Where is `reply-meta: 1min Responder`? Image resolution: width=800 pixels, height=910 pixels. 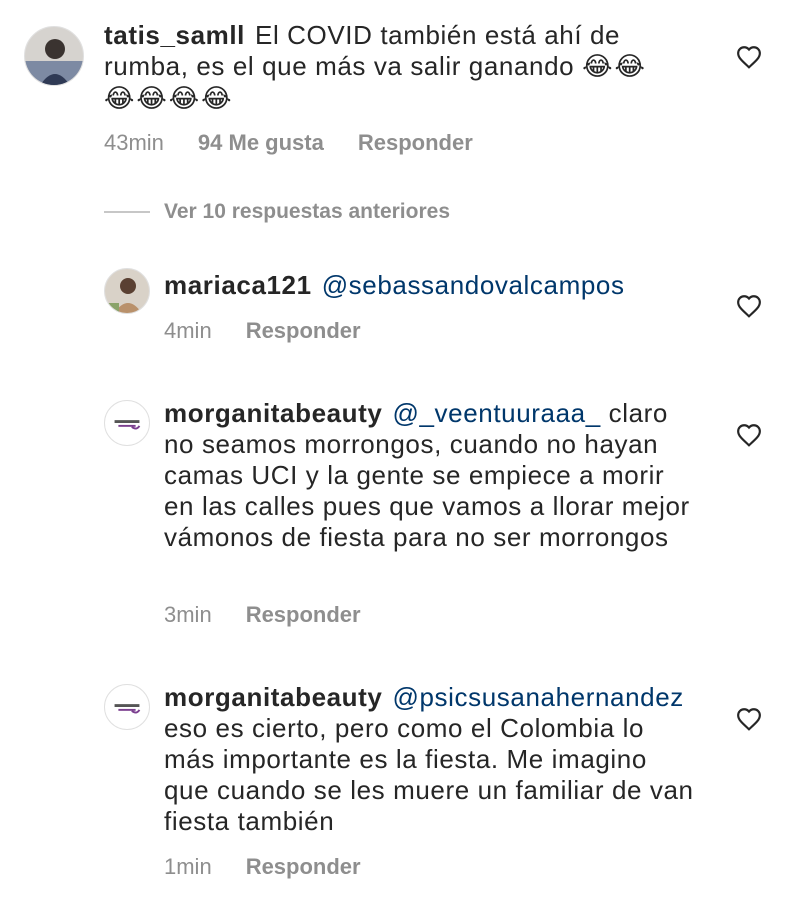
reply-meta: 1min Responder is located at coordinates (262, 867).